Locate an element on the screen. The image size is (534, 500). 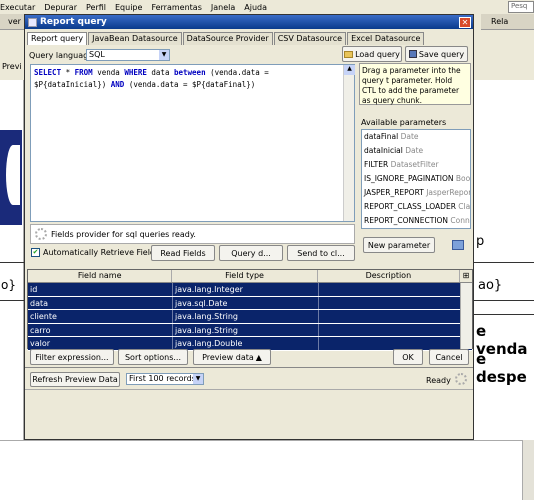
records-select-value: First 100 records is located at coordinates (162, 378).